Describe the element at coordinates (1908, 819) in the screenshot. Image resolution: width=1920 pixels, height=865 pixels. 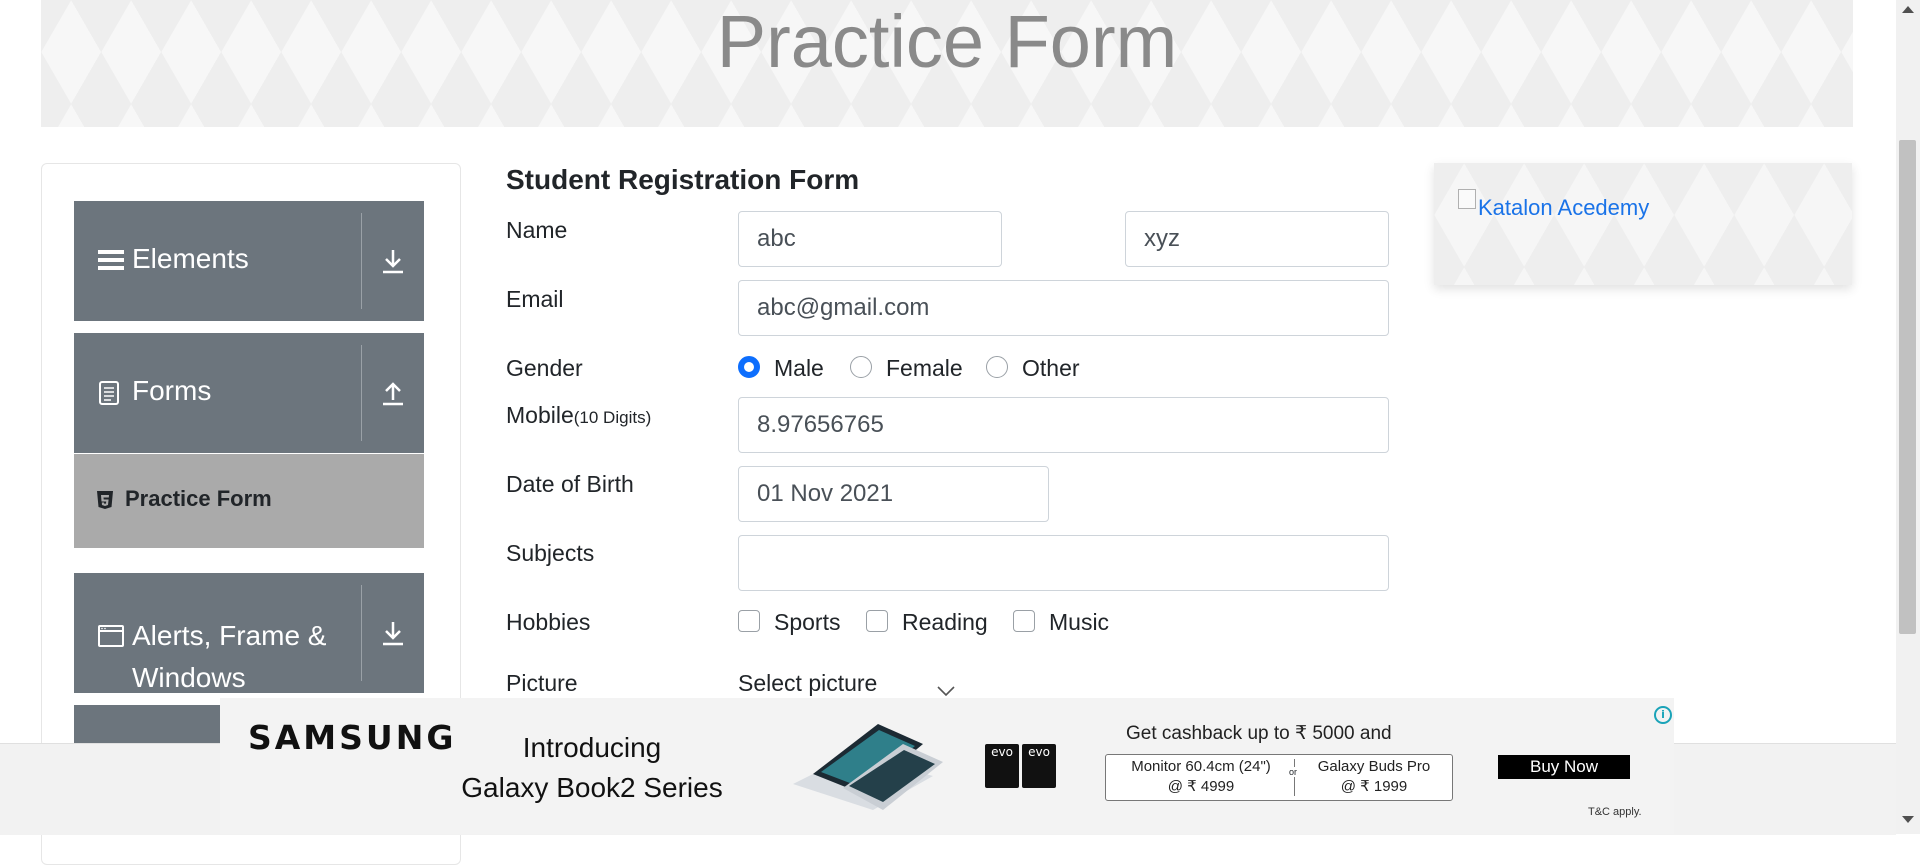
I see `scroll-down-arrow-icon` at that location.